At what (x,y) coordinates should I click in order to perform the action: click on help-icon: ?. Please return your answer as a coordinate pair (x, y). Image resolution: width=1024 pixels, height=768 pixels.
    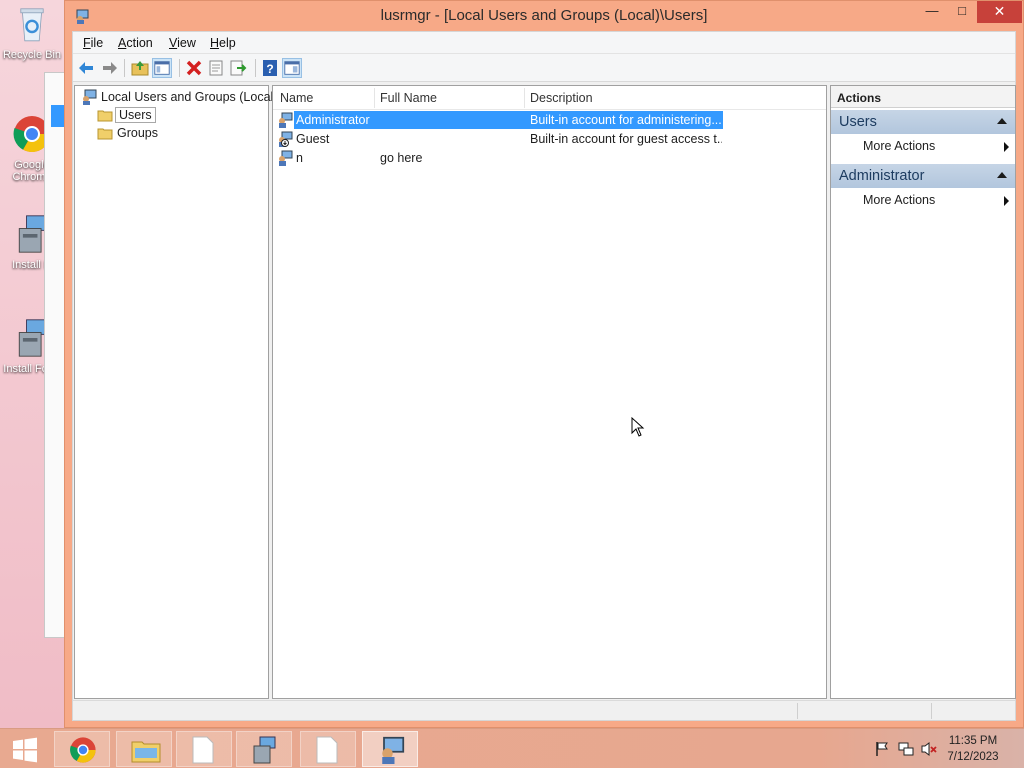
    Looking at the image, I should click on (270, 68).